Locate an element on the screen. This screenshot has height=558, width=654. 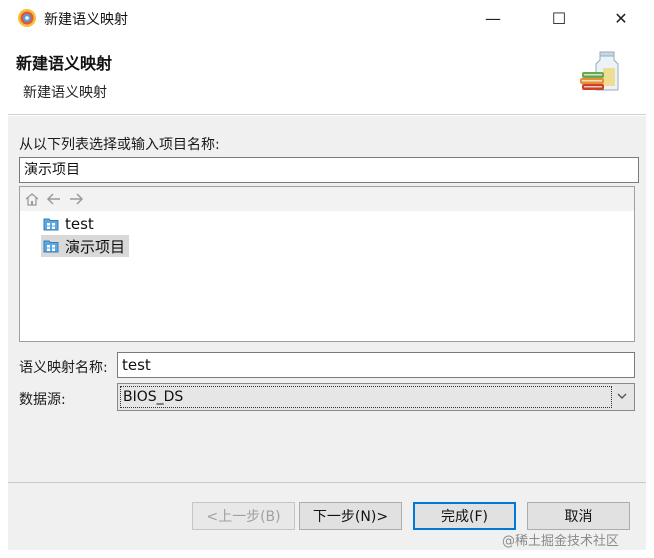
window-title: 新建语义映射 is located at coordinates (86, 20).